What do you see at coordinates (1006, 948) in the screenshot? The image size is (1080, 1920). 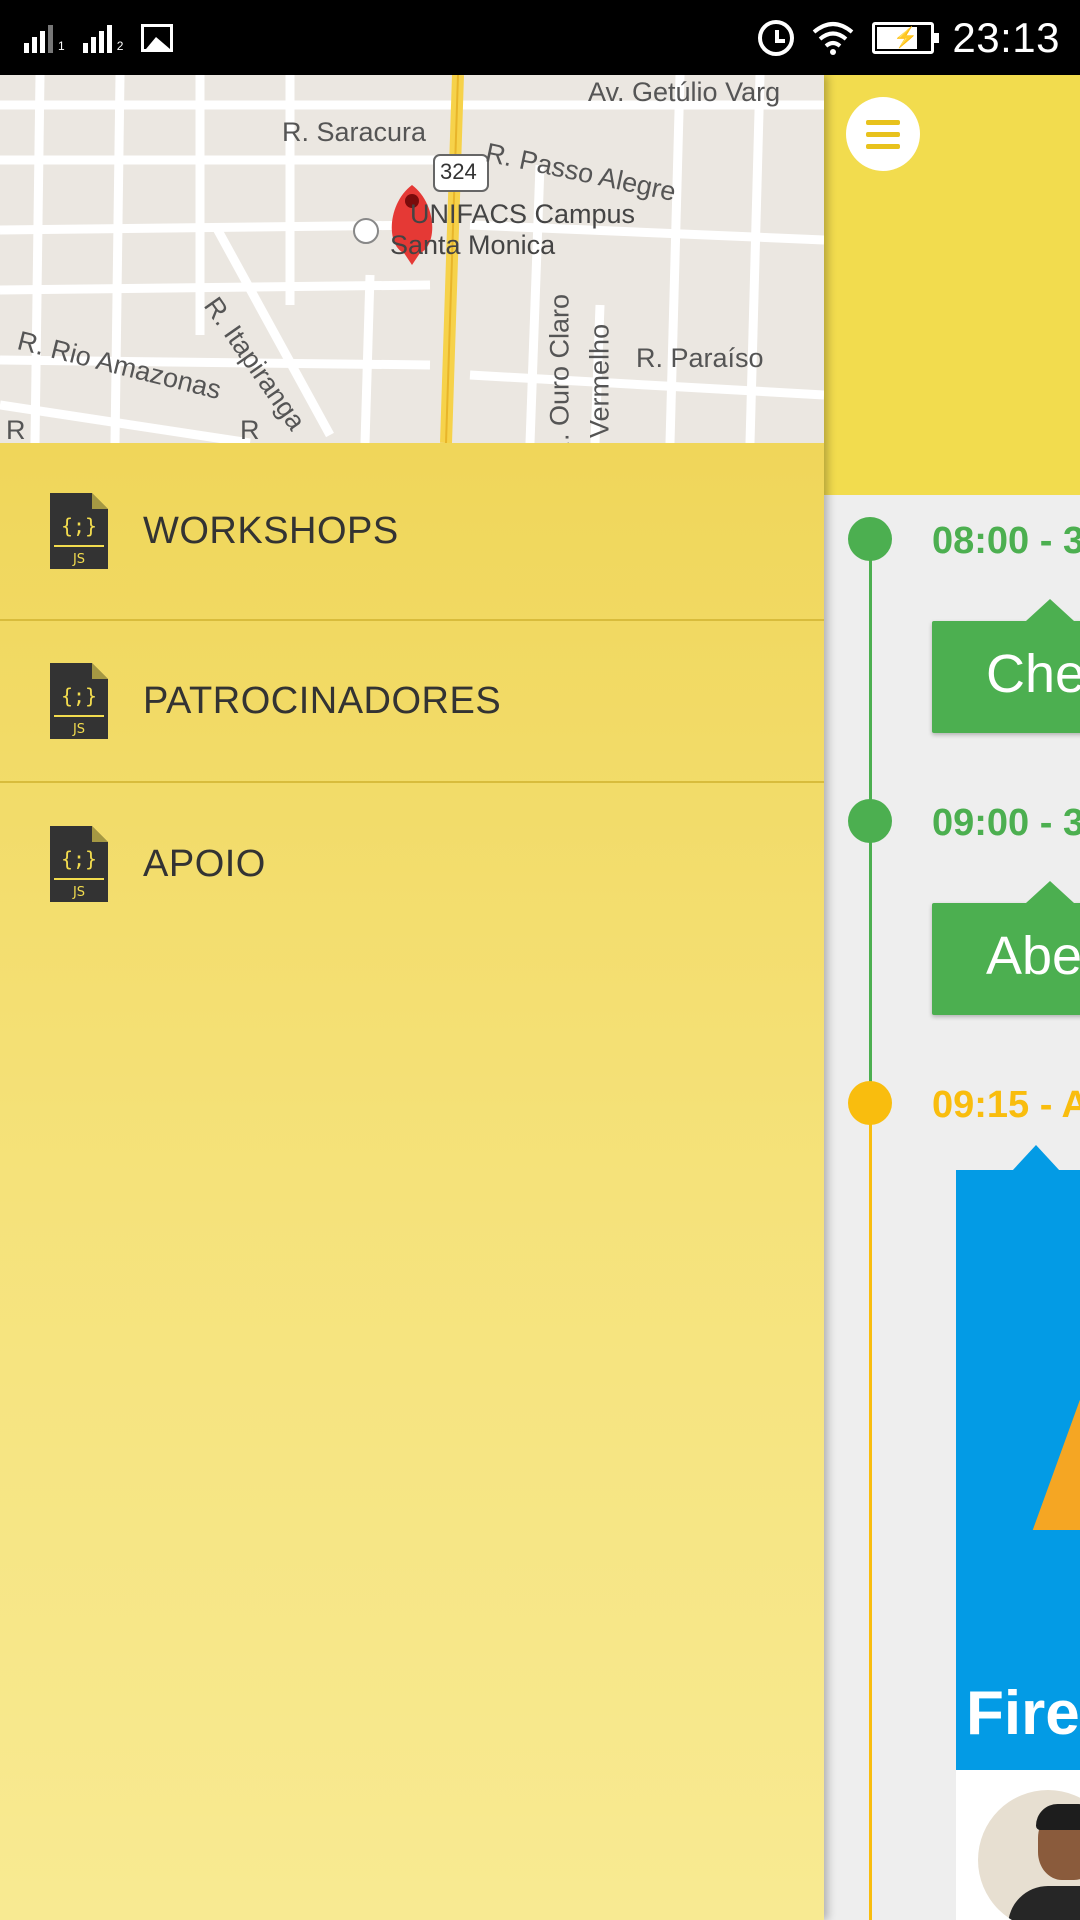 I see `event-card: Abe` at bounding box center [1006, 948].